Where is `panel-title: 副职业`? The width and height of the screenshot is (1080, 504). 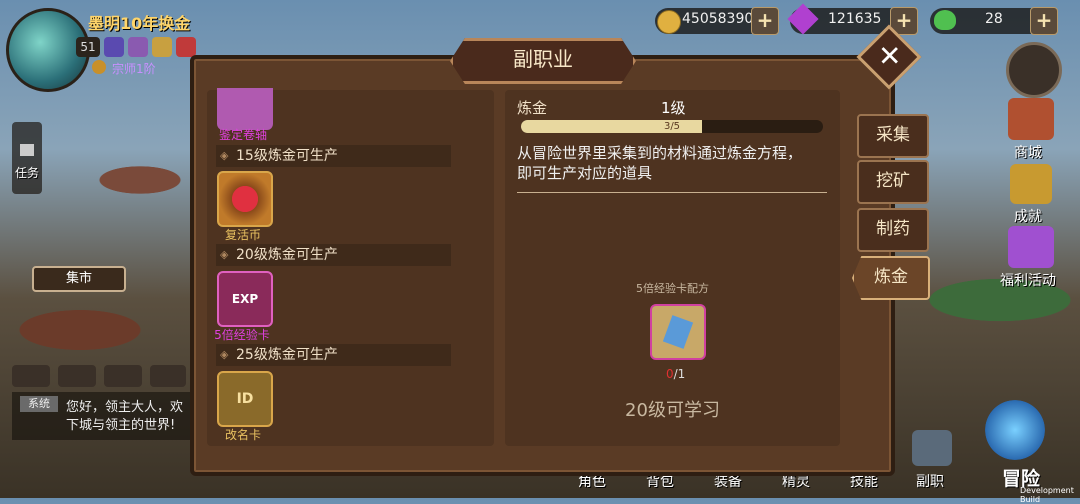 panel-title: 副职业 is located at coordinates (543, 61).